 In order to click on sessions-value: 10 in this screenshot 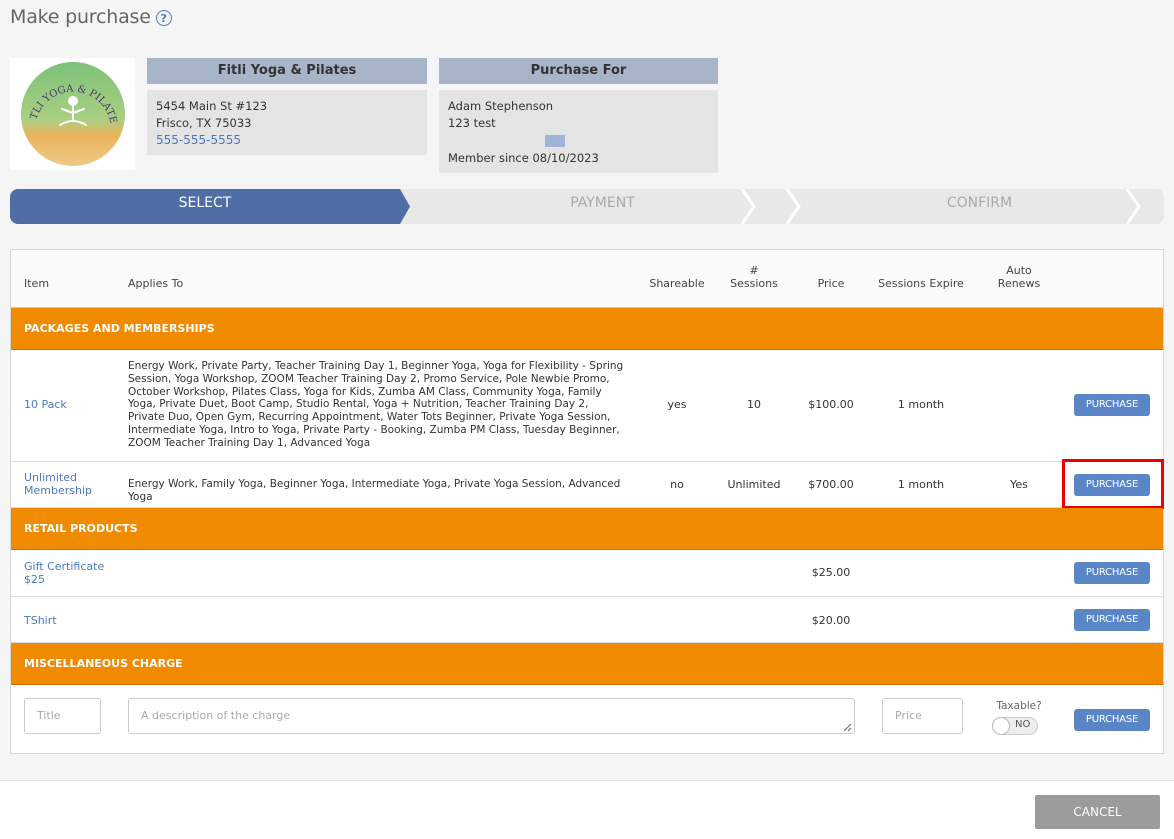, I will do `click(754, 404)`.